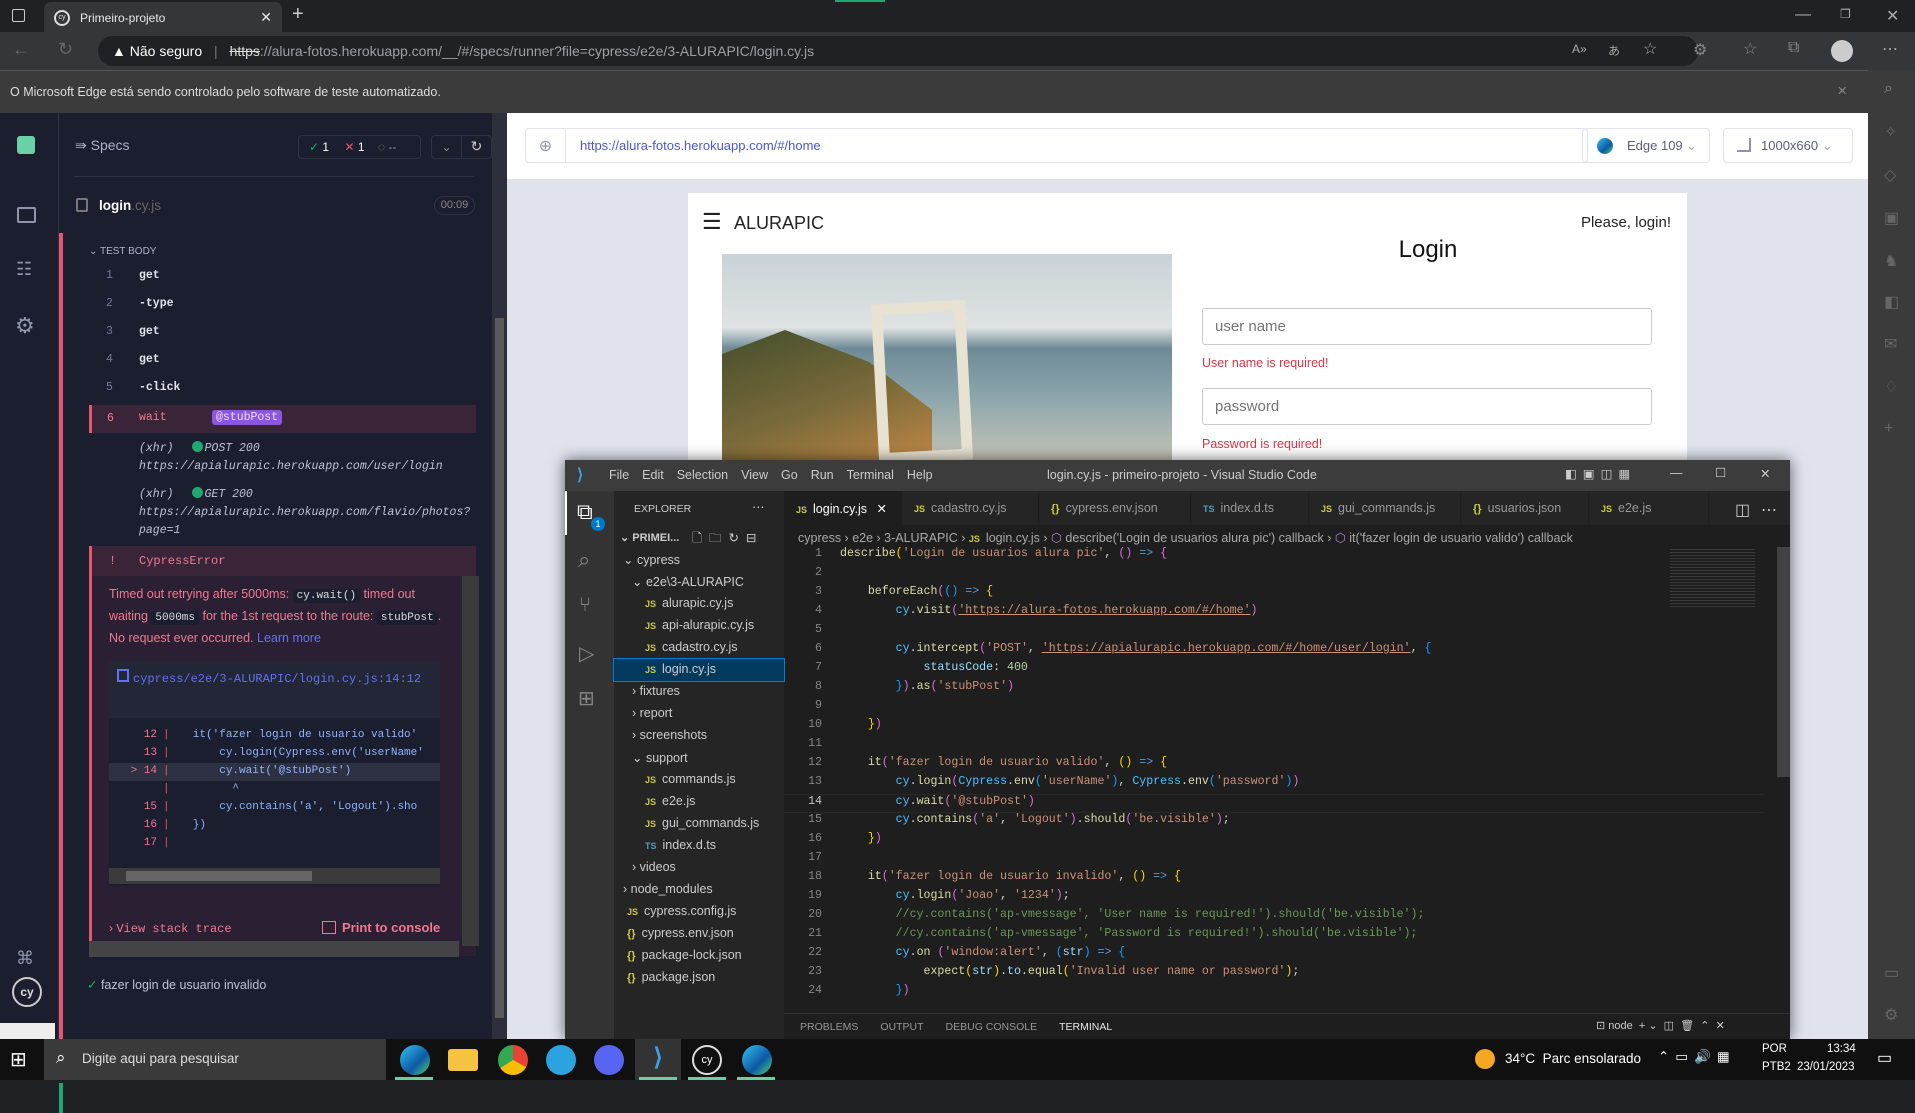 The image size is (1915, 1113). I want to click on editor-tab: {} usuarios.json, so click(1525, 508).